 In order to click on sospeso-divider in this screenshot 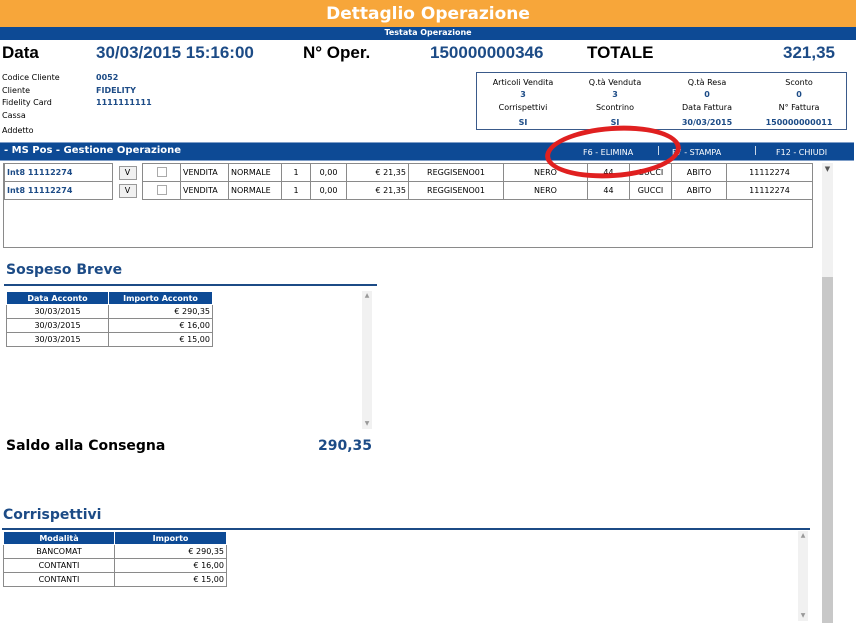, I will do `click(190, 285)`.